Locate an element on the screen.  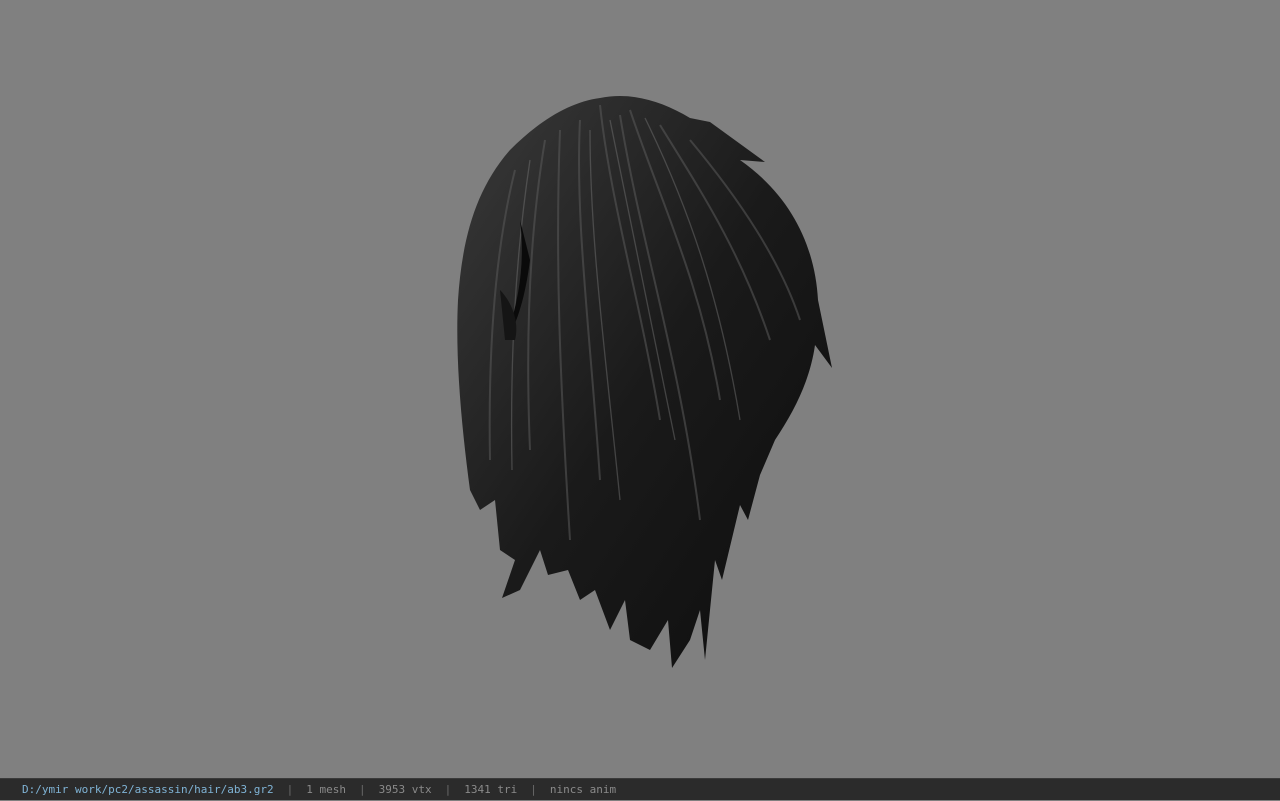
vertex-count: 3953 vtx is located at coordinates (405, 789).